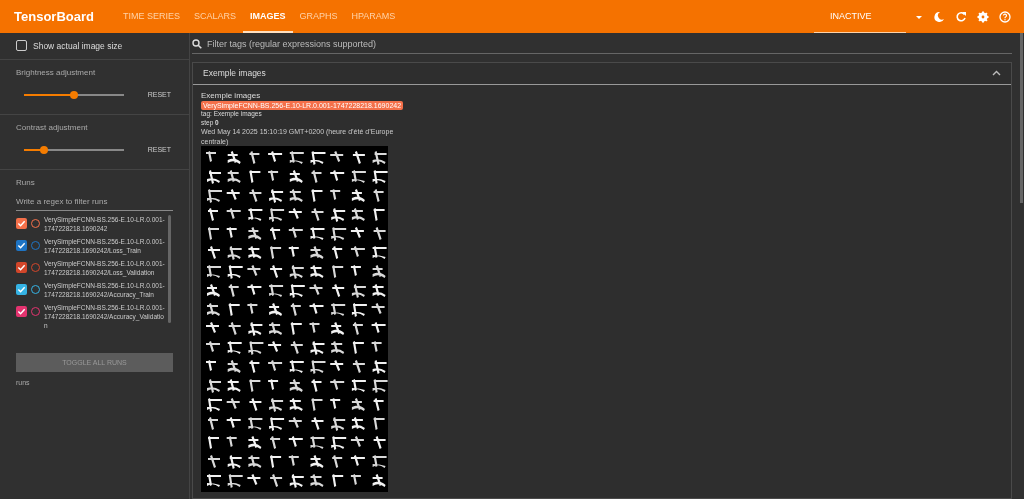  I want to click on tag-filter-field: Filter tags (regular expressions supported), so click(608, 44).